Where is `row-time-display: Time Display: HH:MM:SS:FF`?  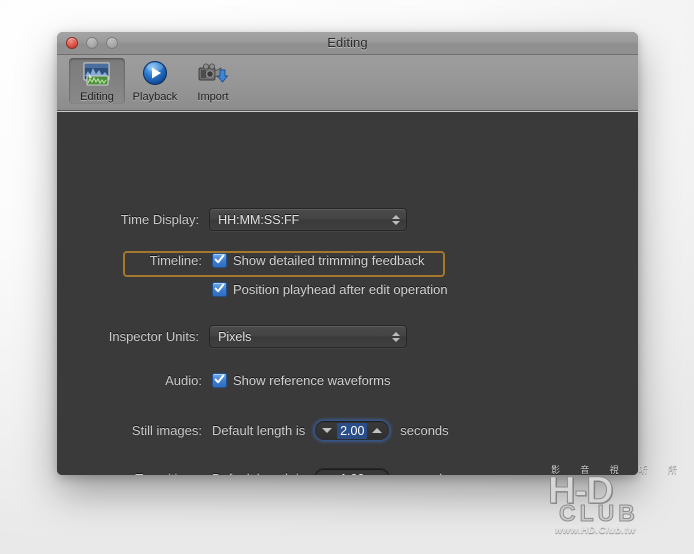
row-time-display: Time Display: HH:MM:SS:FF is located at coordinates (232, 219).